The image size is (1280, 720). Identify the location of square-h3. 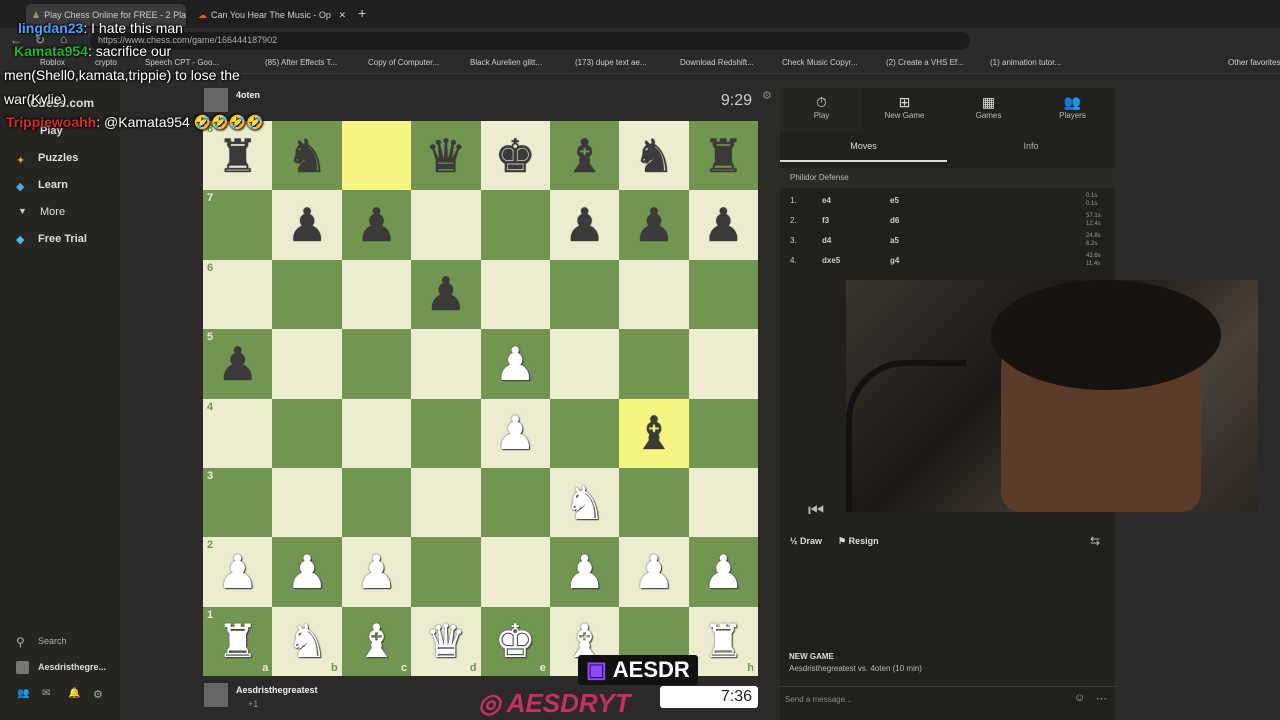
(723, 502).